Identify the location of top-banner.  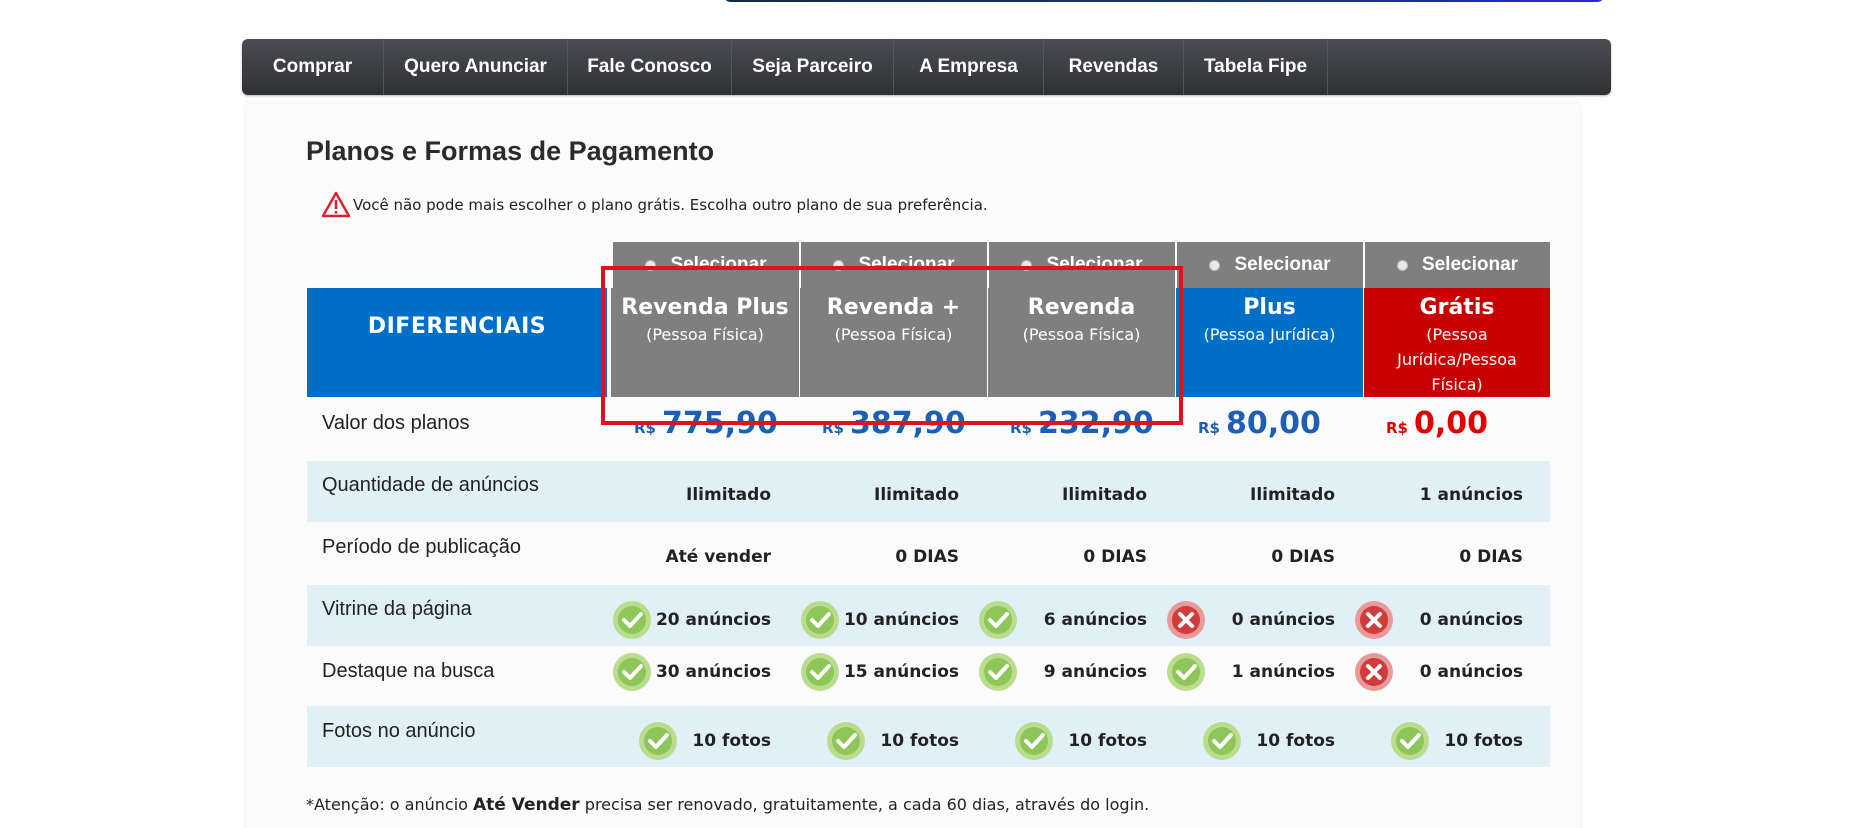
(1164, 1).